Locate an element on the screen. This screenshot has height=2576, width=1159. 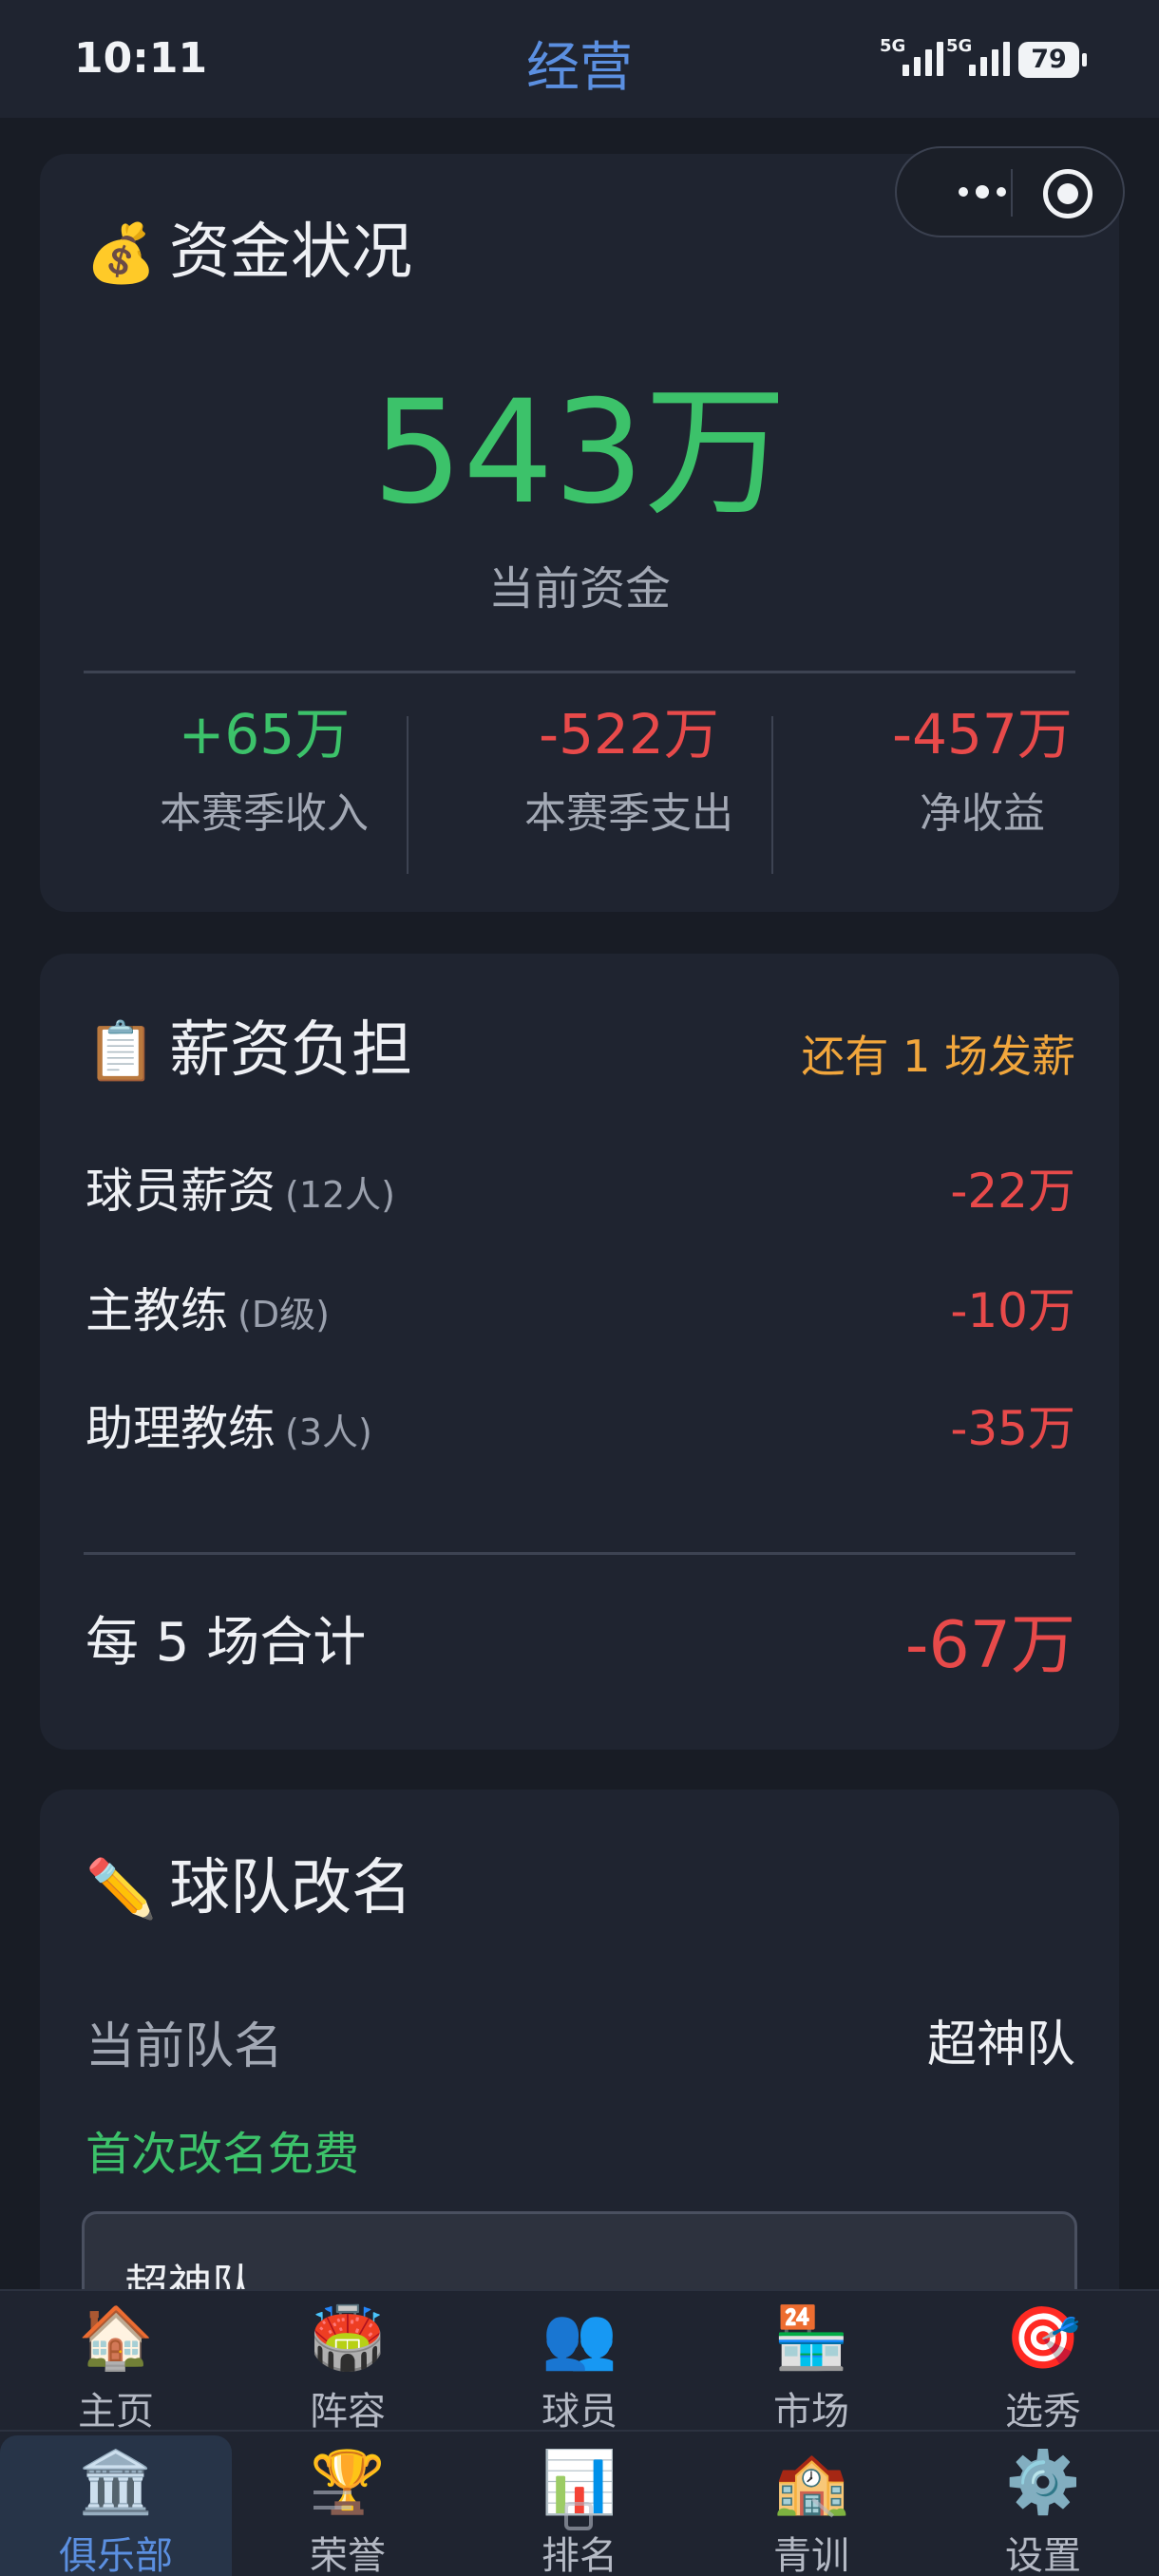
tab-home: 🏠 主页 is located at coordinates (116, 2362).